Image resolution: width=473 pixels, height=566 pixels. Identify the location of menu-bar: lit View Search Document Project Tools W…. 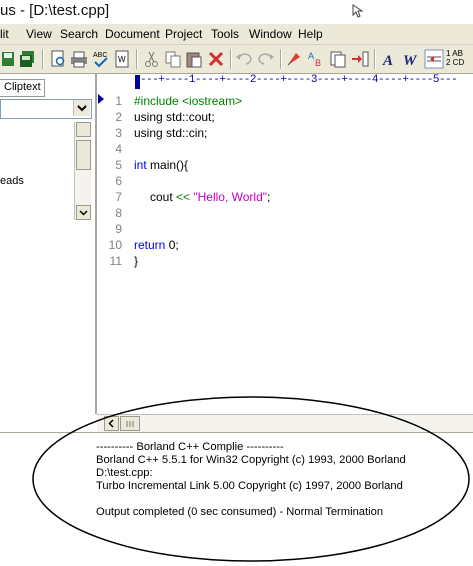
(236, 34).